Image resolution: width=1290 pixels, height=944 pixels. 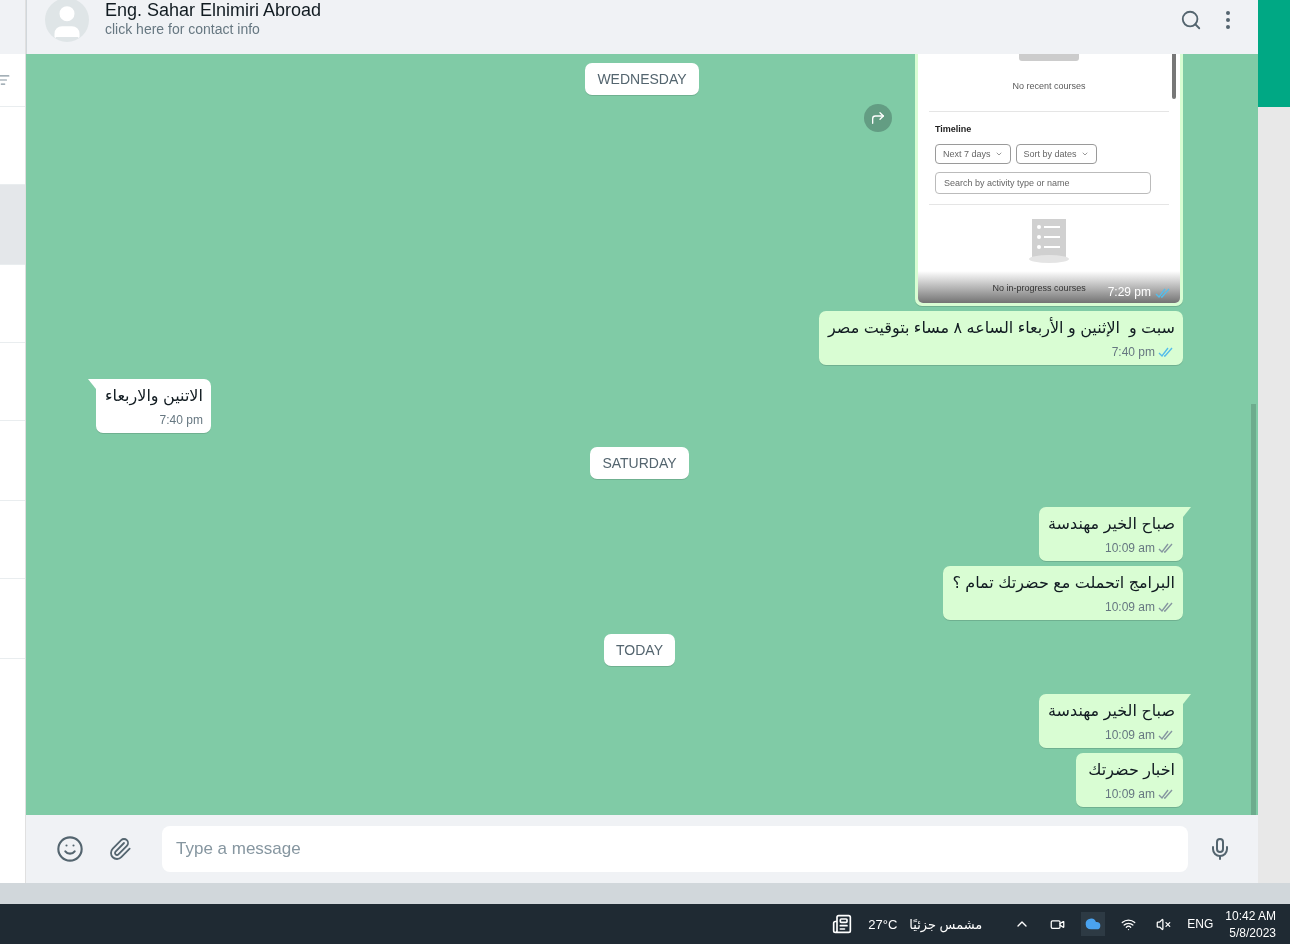 I want to click on date-label: TODAY, so click(x=639, y=650).